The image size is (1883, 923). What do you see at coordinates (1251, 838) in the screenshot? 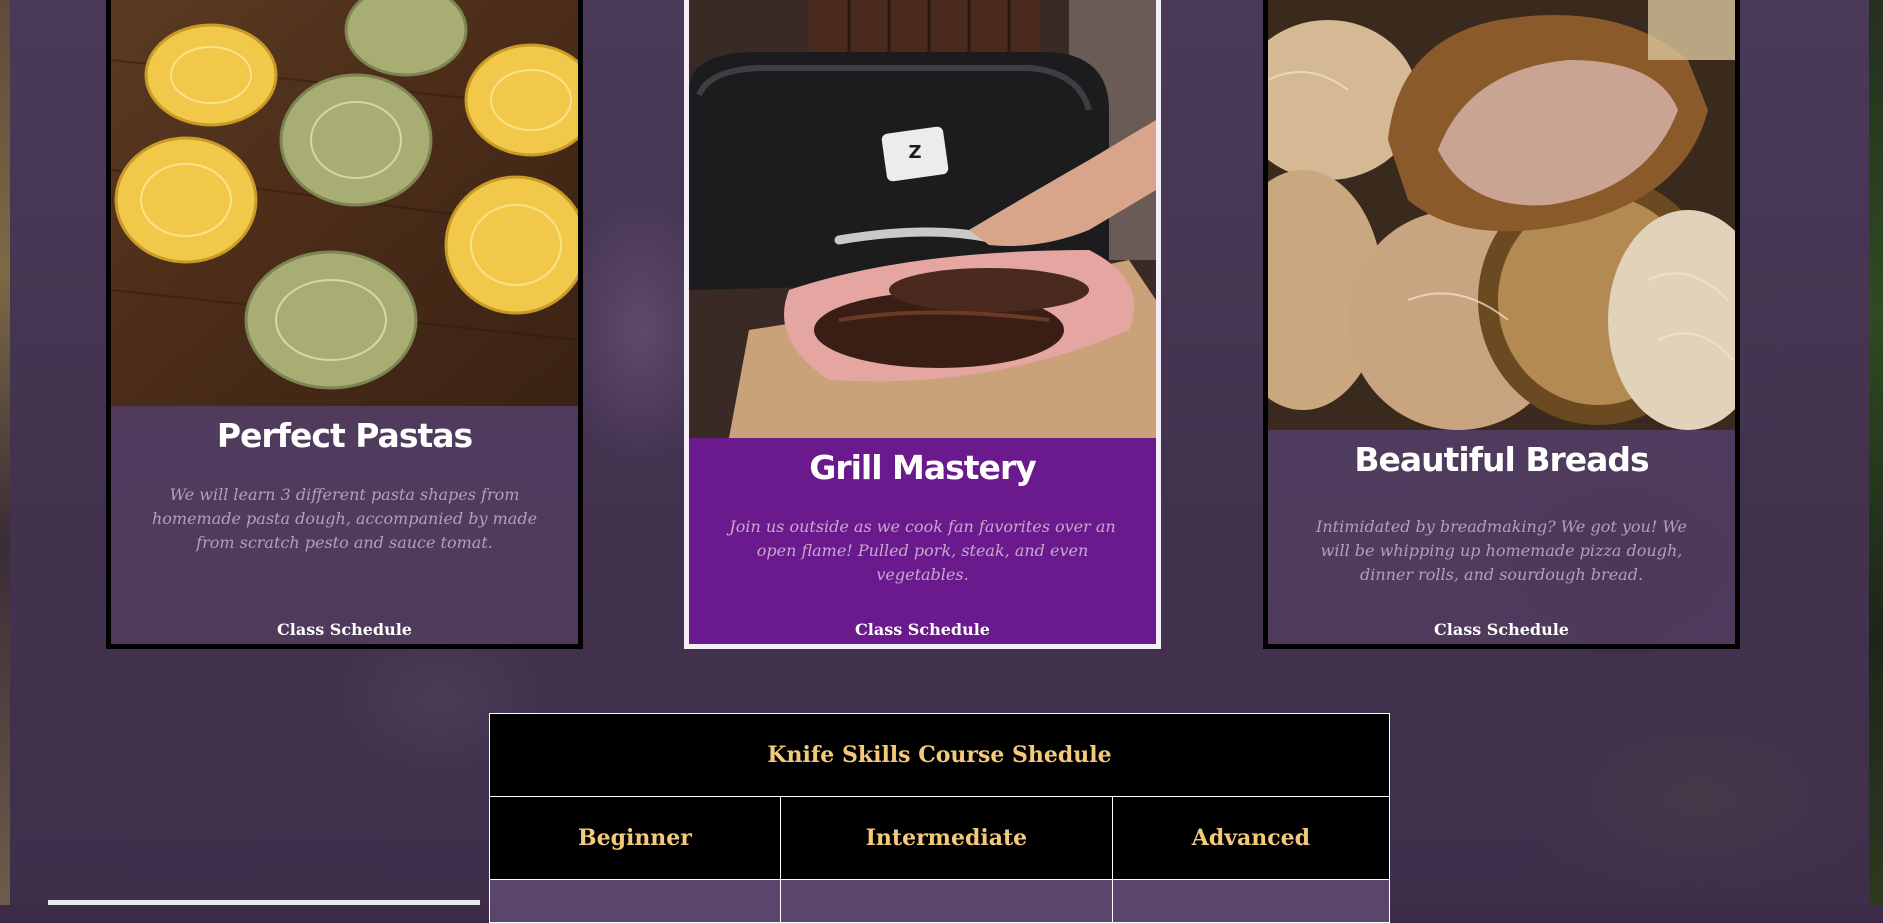
I see `column-header-advanced: Advanced` at bounding box center [1251, 838].